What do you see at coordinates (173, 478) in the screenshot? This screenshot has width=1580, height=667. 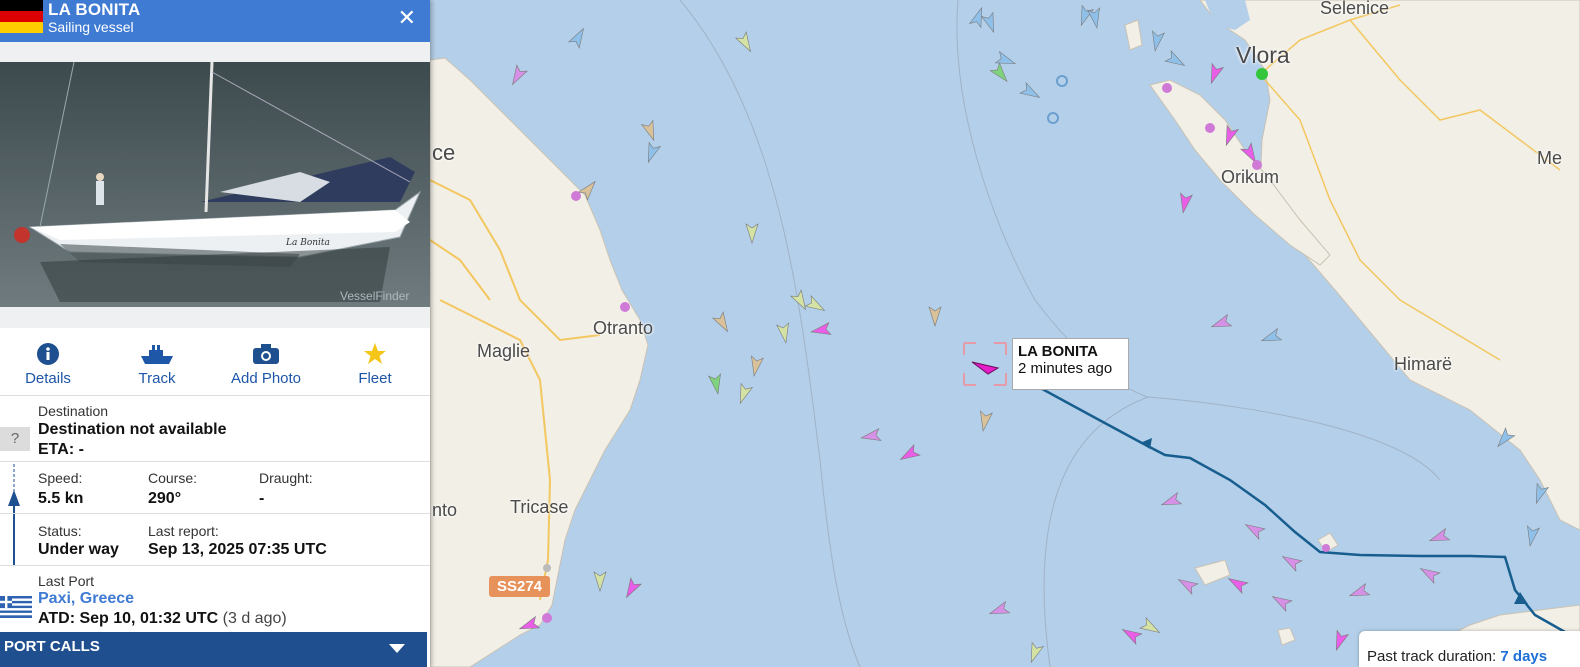 I see `course-label: Course:` at bounding box center [173, 478].